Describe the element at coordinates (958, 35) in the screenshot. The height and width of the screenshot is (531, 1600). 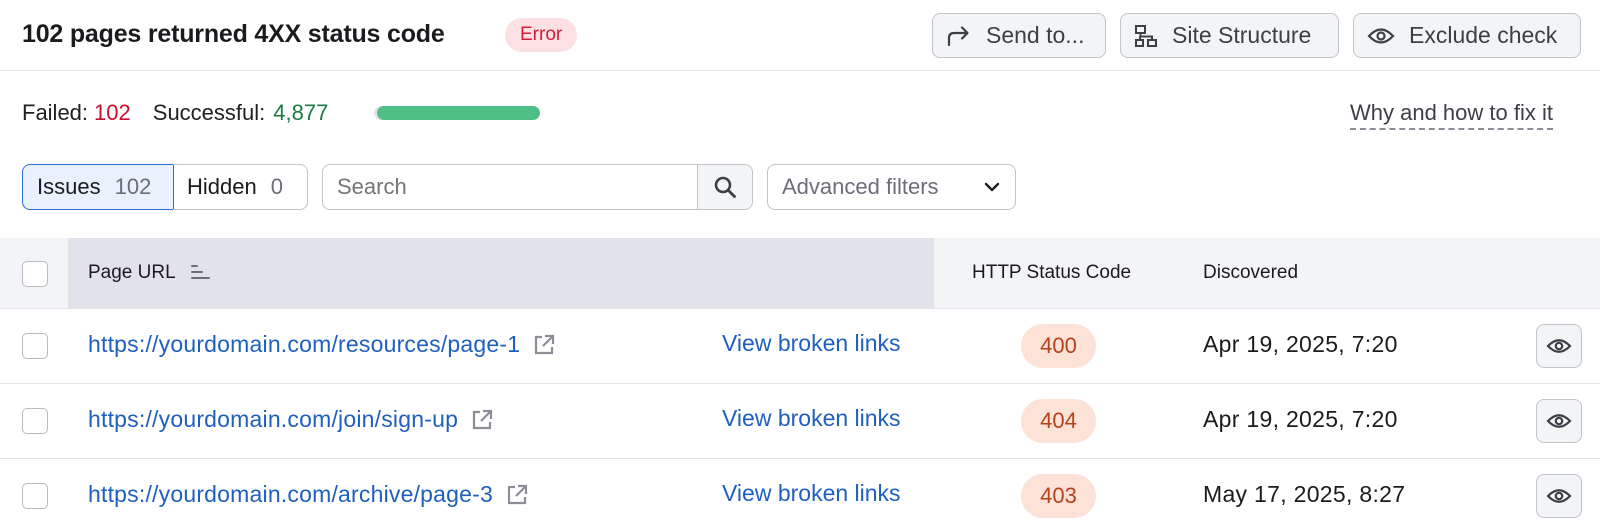
I see `share-arrow-icon` at that location.